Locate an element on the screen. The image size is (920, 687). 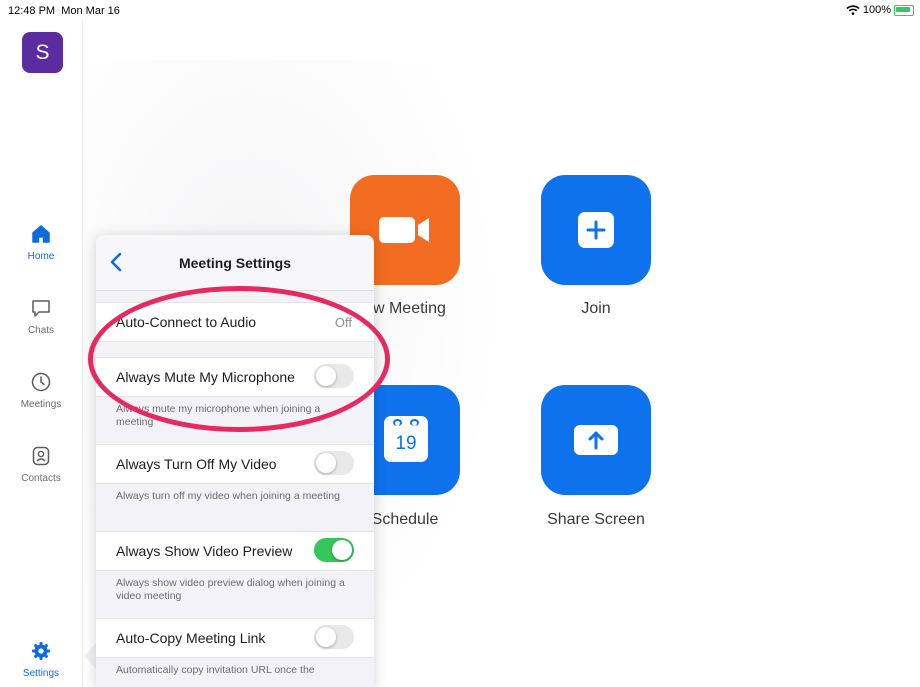
clock-icon is located at coordinates (41, 382).